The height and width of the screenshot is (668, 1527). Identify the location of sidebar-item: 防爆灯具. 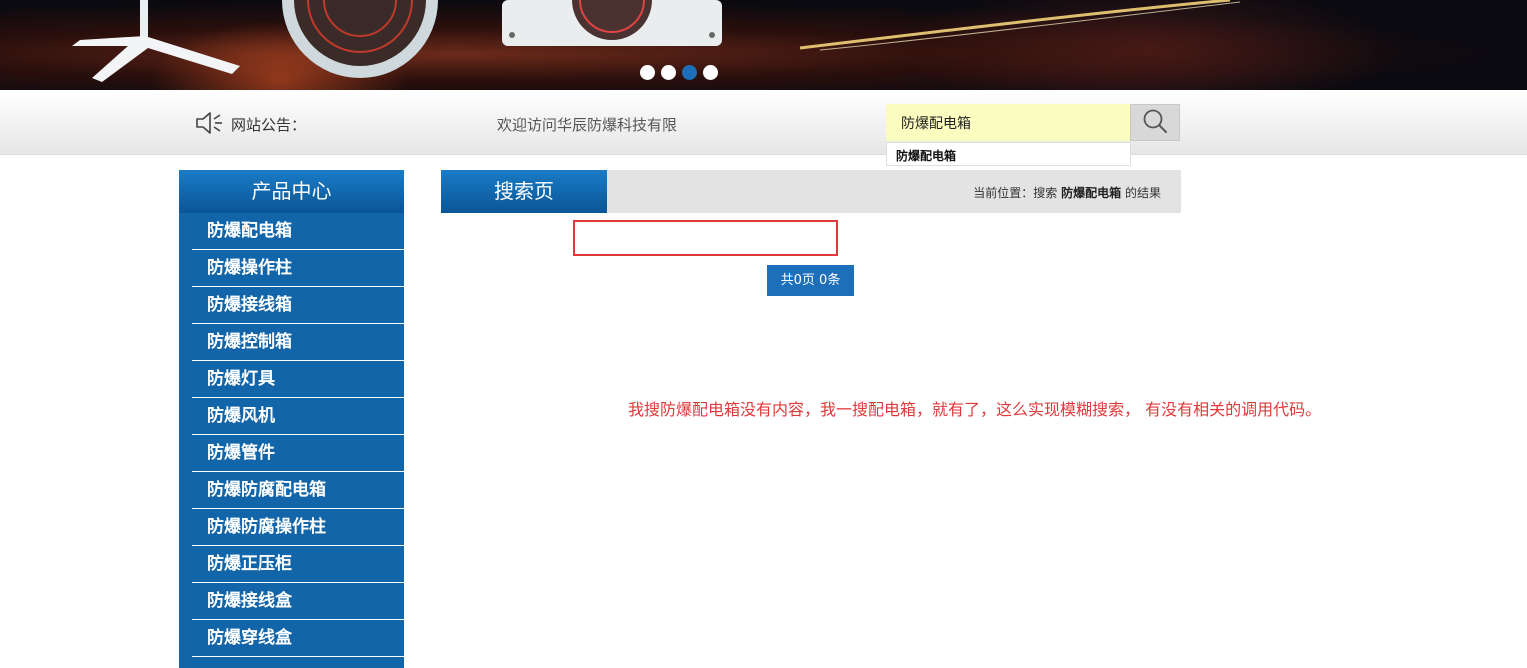
(298, 379).